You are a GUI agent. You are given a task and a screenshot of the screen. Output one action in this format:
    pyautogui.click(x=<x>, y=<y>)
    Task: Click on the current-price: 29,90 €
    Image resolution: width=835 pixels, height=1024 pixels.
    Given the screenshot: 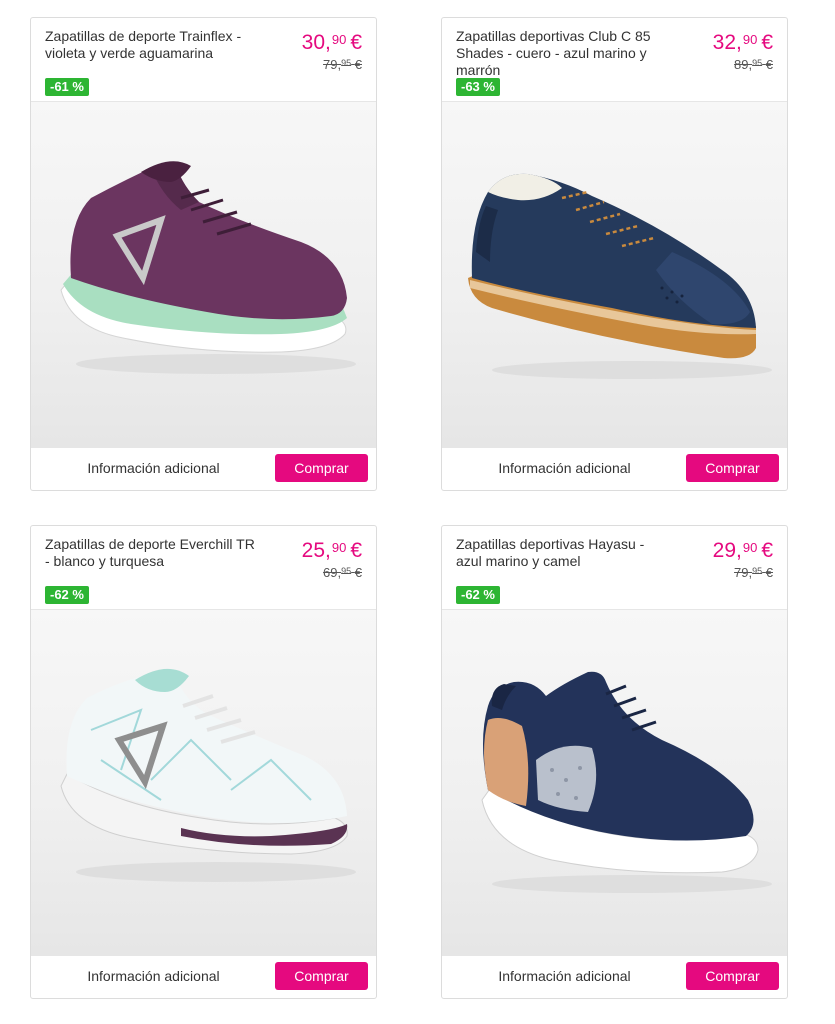 What is the action you would take?
    pyautogui.click(x=742, y=550)
    